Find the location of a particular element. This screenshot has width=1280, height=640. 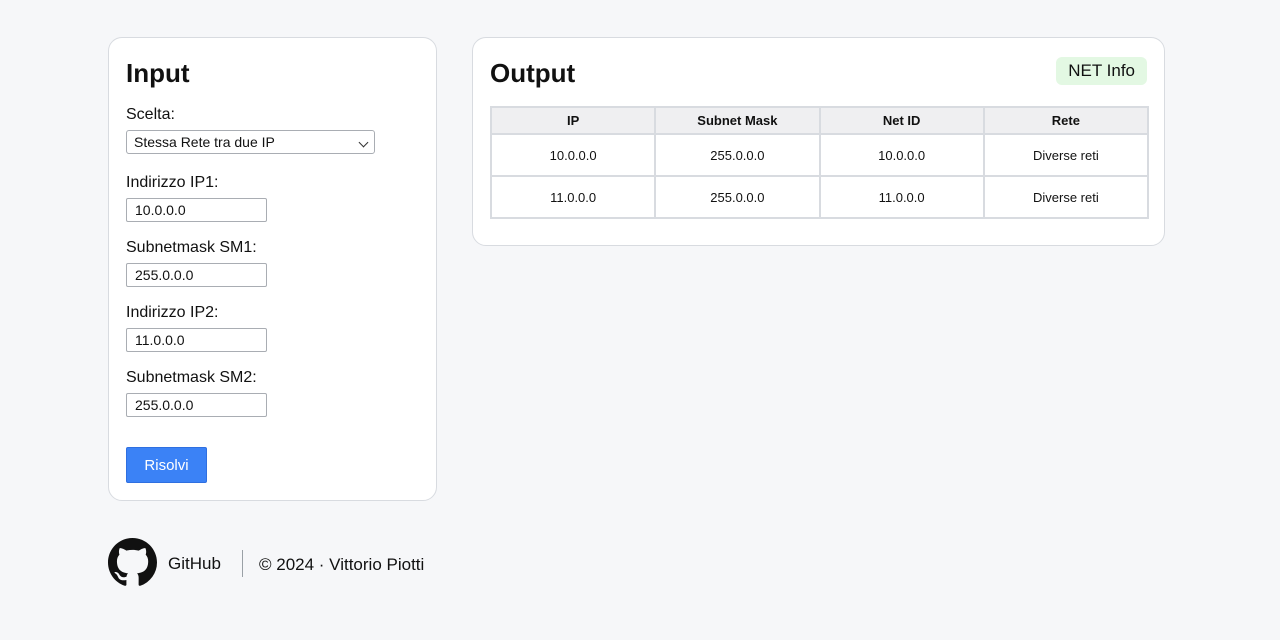

net-info-badge: NET Info is located at coordinates (1101, 71).